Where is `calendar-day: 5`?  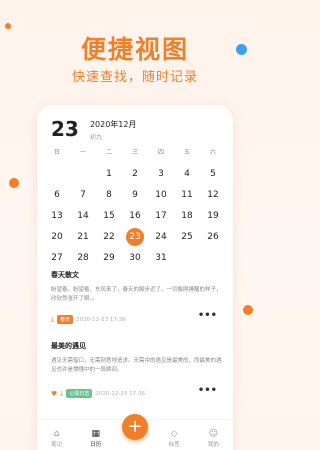 calendar-day: 5 is located at coordinates (213, 174).